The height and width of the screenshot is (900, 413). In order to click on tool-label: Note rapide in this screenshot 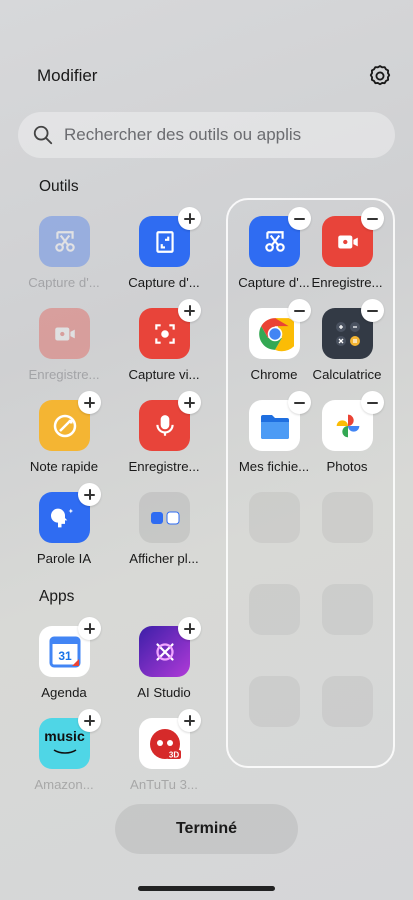, I will do `click(64, 466)`.